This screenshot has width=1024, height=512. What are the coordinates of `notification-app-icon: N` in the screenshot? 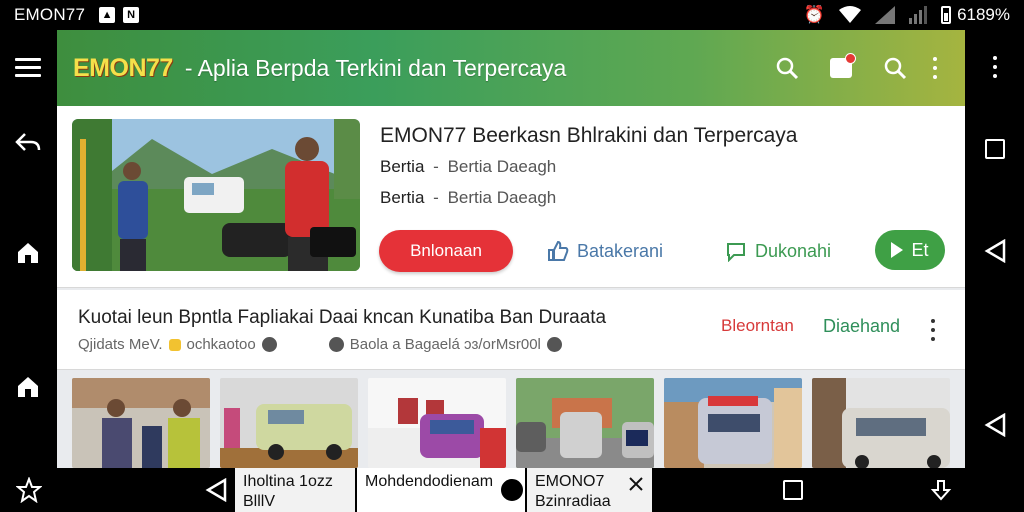 It's located at (131, 15).